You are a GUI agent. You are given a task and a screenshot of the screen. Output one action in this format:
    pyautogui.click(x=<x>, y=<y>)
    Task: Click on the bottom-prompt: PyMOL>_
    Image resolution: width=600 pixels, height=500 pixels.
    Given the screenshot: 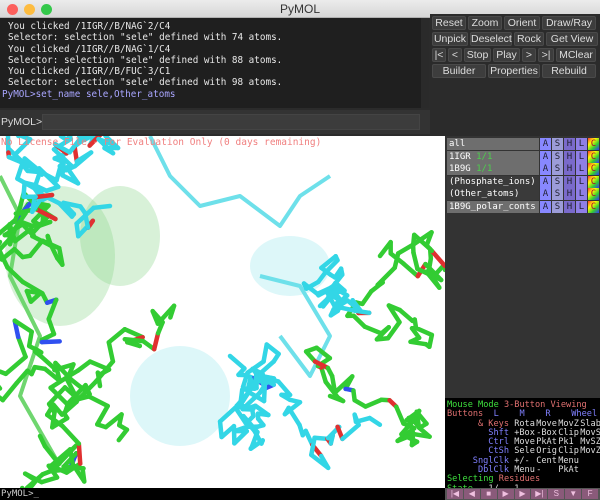 What is the action you would take?
    pyautogui.click(x=222, y=494)
    